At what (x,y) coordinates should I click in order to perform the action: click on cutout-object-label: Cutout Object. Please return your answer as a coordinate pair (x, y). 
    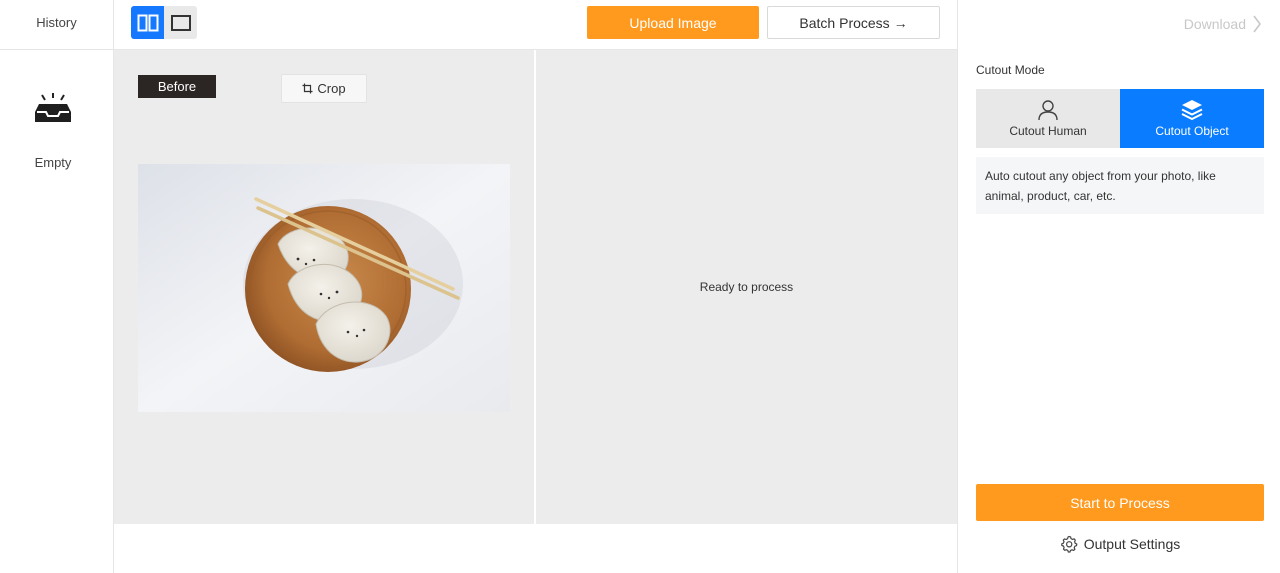
    Looking at the image, I should click on (1192, 131).